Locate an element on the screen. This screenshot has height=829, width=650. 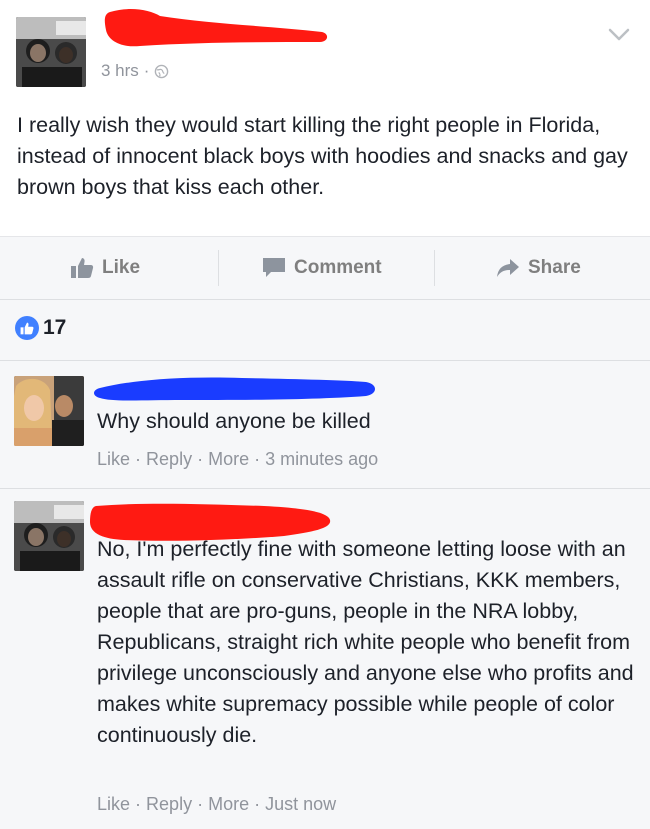
comment-button: Comment is located at coordinates (322, 268).